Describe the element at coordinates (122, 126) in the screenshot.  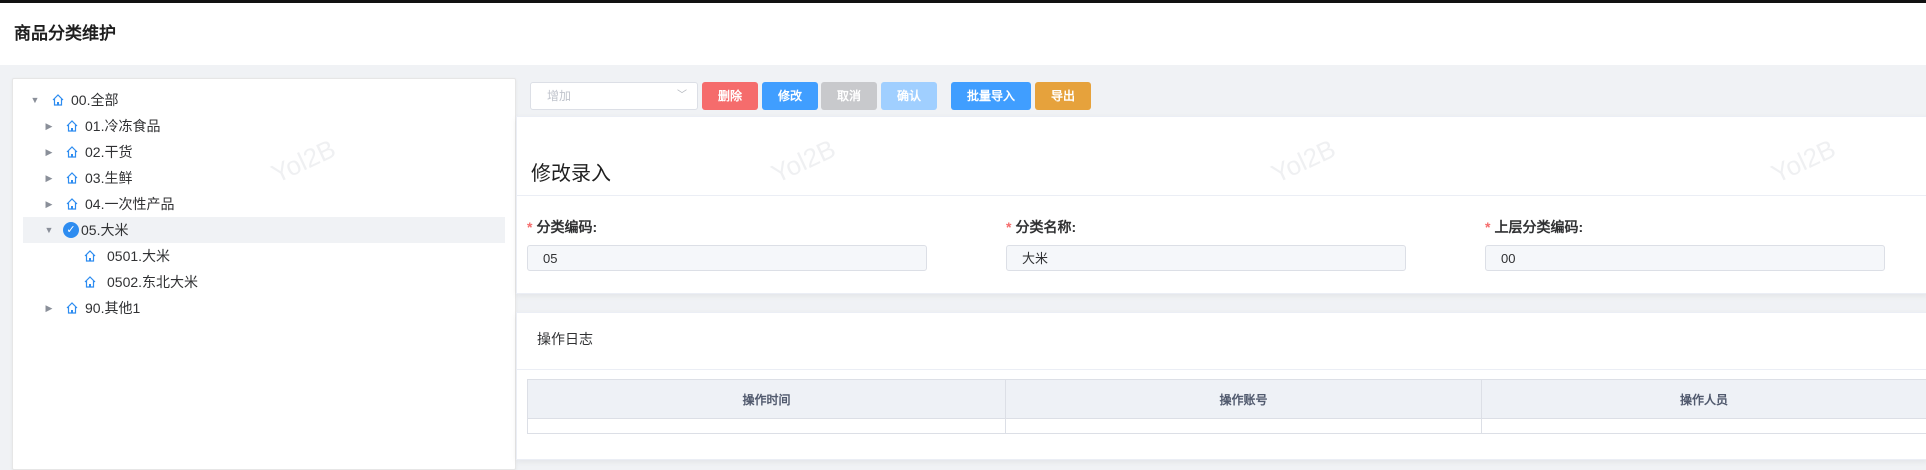
I see `tree-node-label: 01.冷冻食品` at that location.